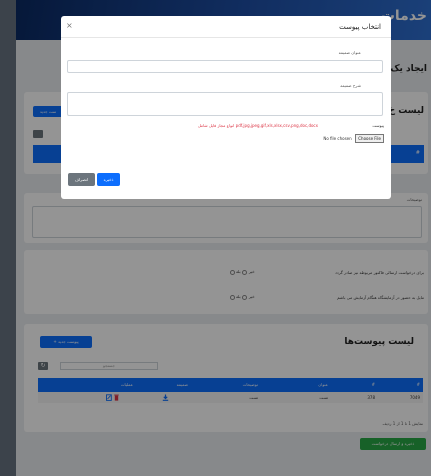  Describe the element at coordinates (393, 444) in the screenshot. I see `submit-request-button: ذخیره و ارسال درخواست` at that location.